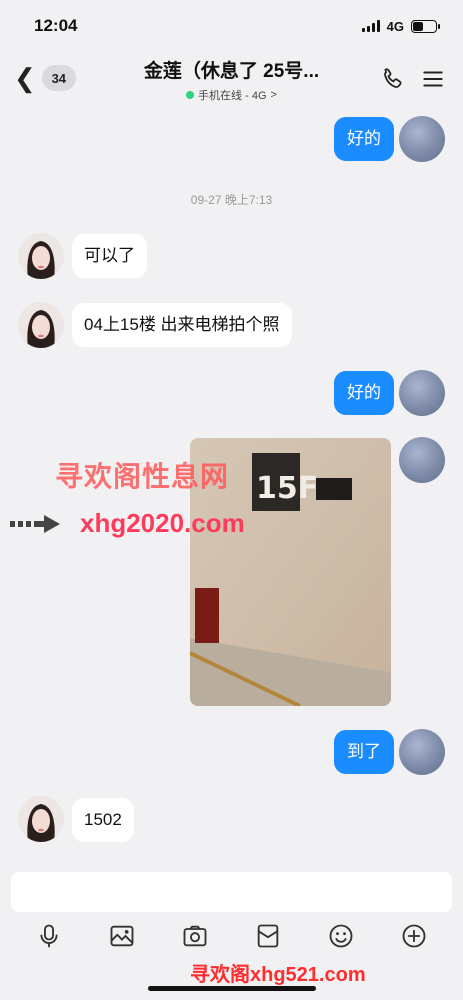  I want to click on online-status-text: 手机在线 - 4G, so click(232, 96).